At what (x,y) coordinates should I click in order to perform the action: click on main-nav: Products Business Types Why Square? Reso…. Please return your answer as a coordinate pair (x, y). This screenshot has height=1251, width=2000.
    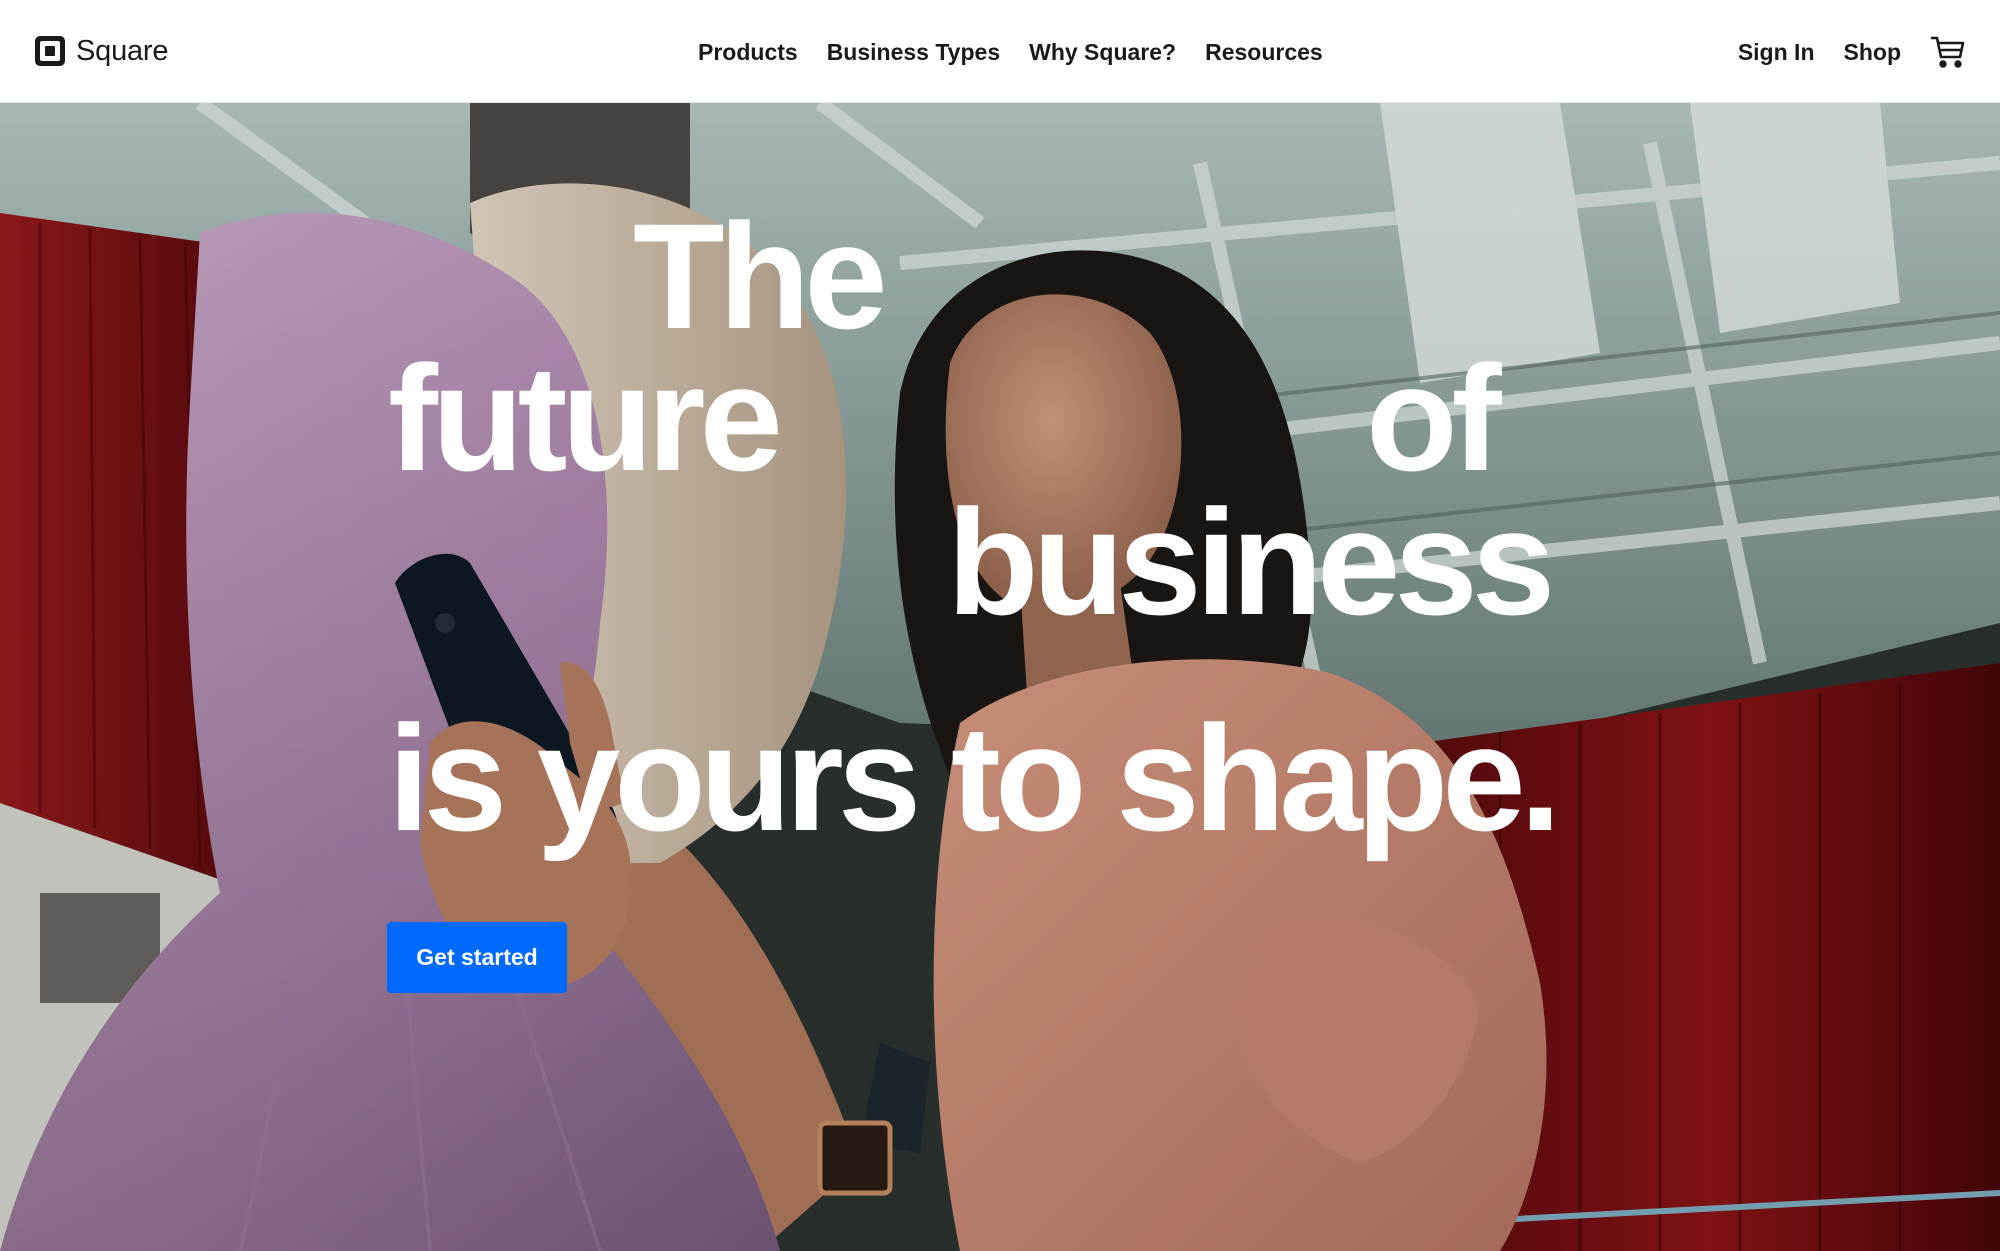
    Looking at the image, I should click on (1010, 52).